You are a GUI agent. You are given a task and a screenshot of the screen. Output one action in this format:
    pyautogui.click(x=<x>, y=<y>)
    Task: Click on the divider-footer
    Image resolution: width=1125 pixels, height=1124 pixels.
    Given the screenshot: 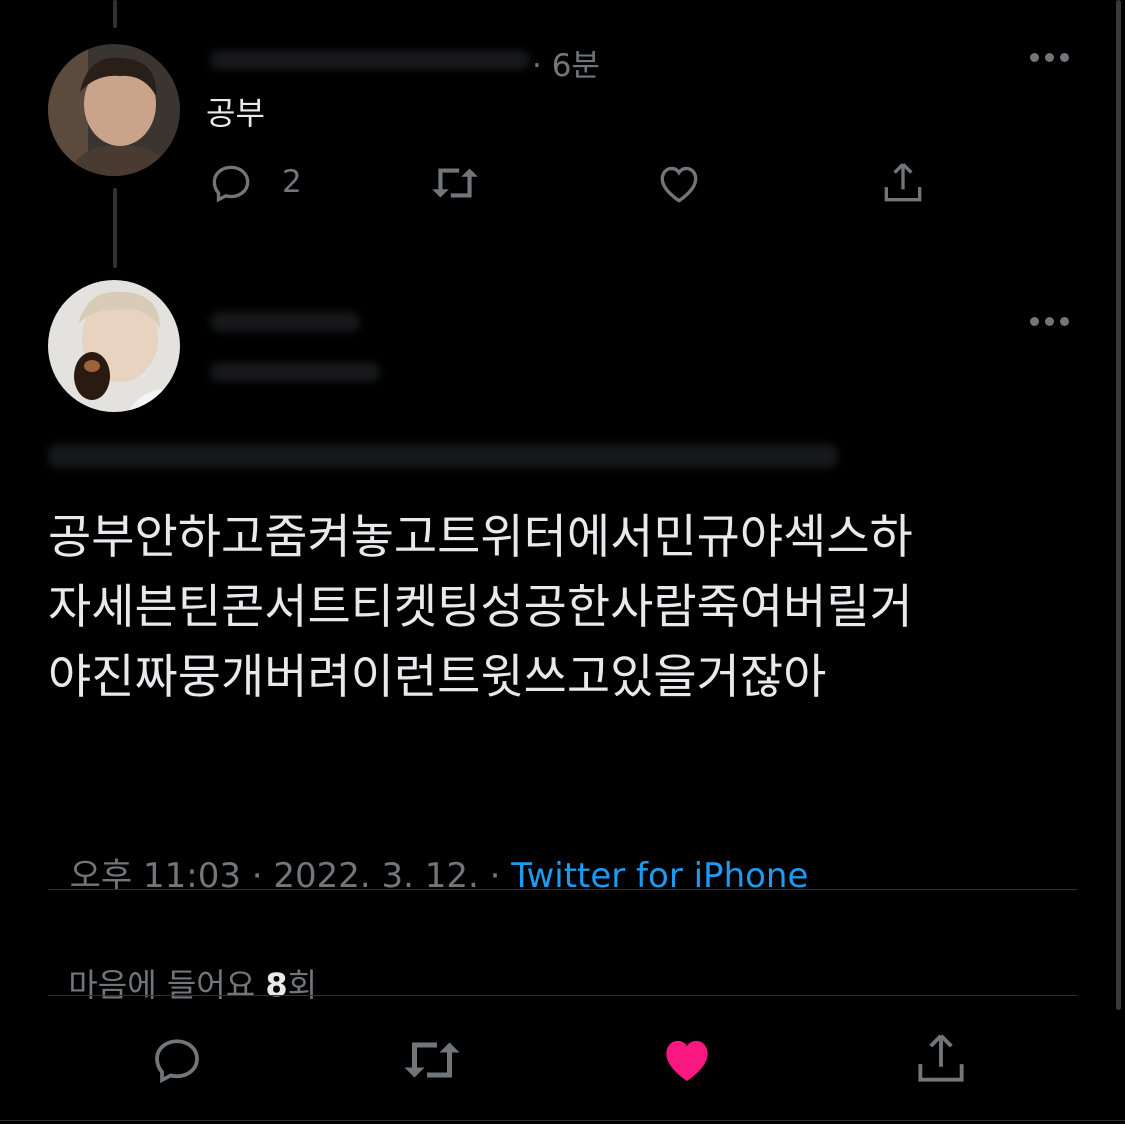 What is the action you would take?
    pyautogui.click(x=562, y=1120)
    